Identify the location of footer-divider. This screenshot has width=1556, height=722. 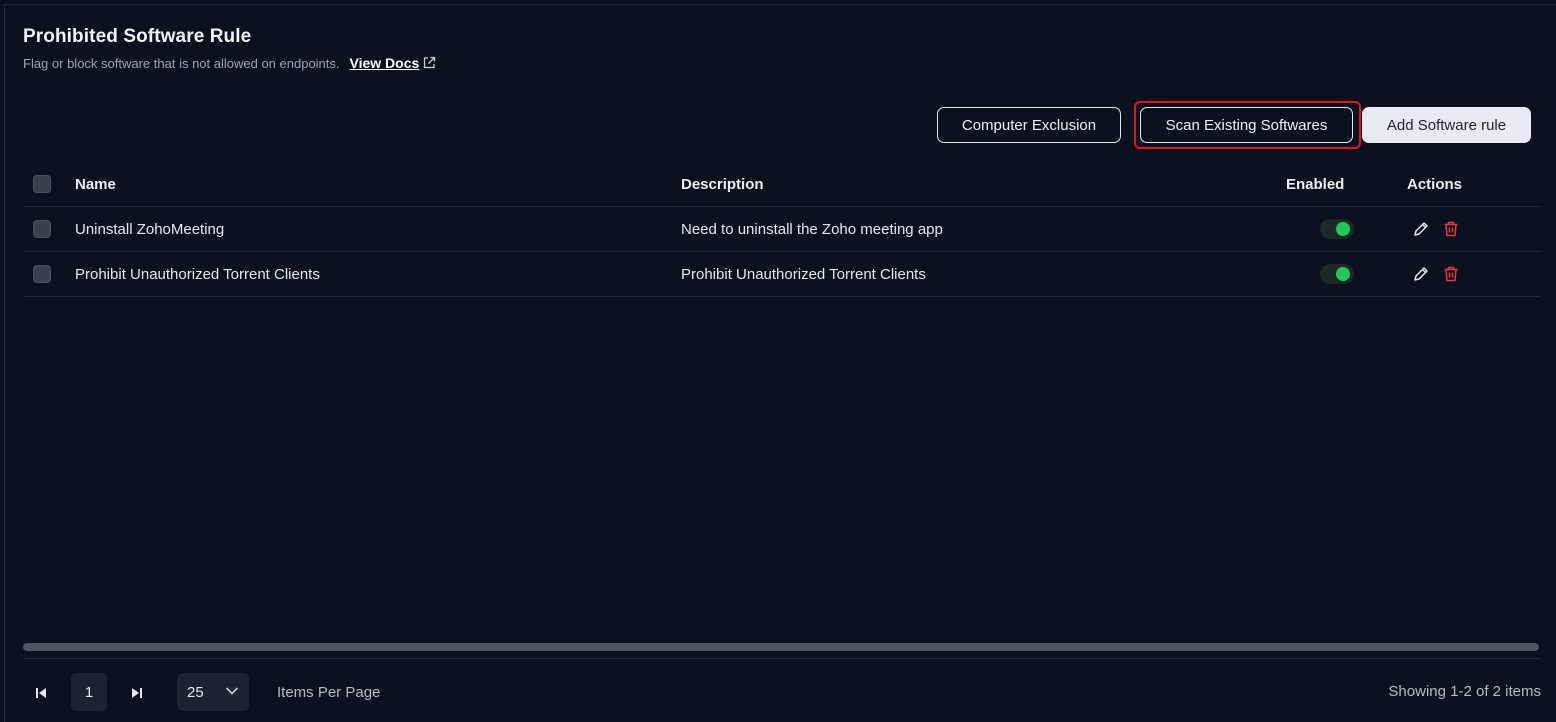
(782, 658).